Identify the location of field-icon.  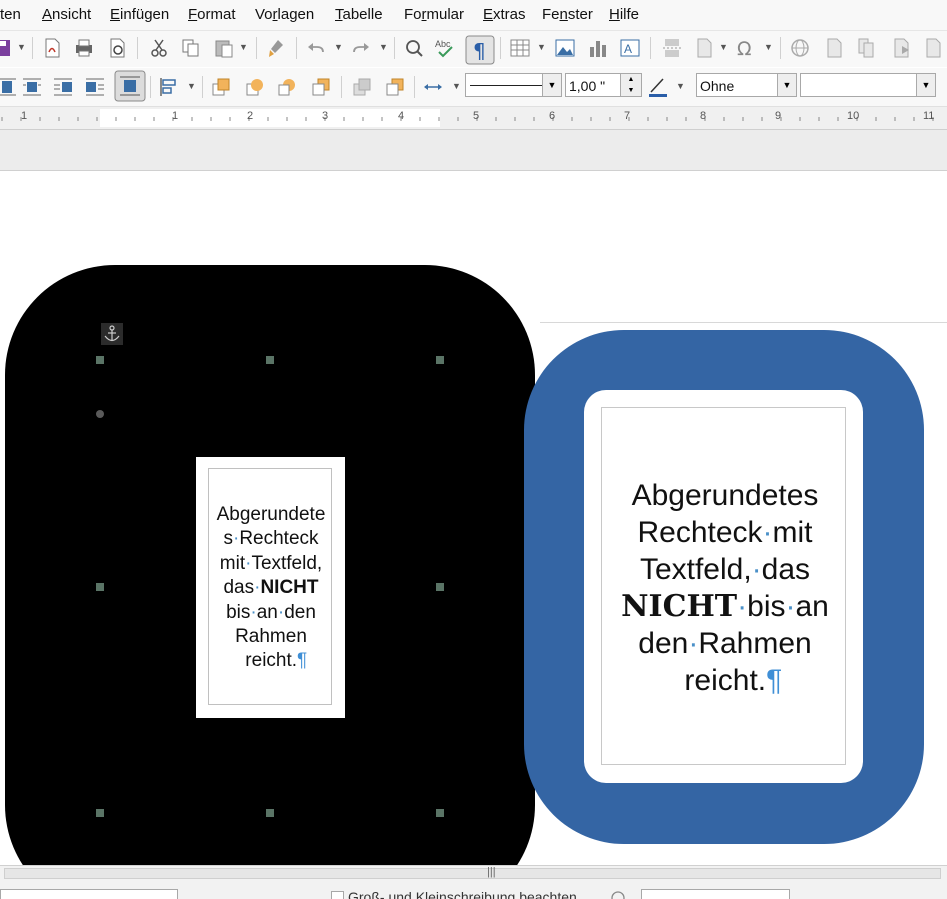
(704, 48).